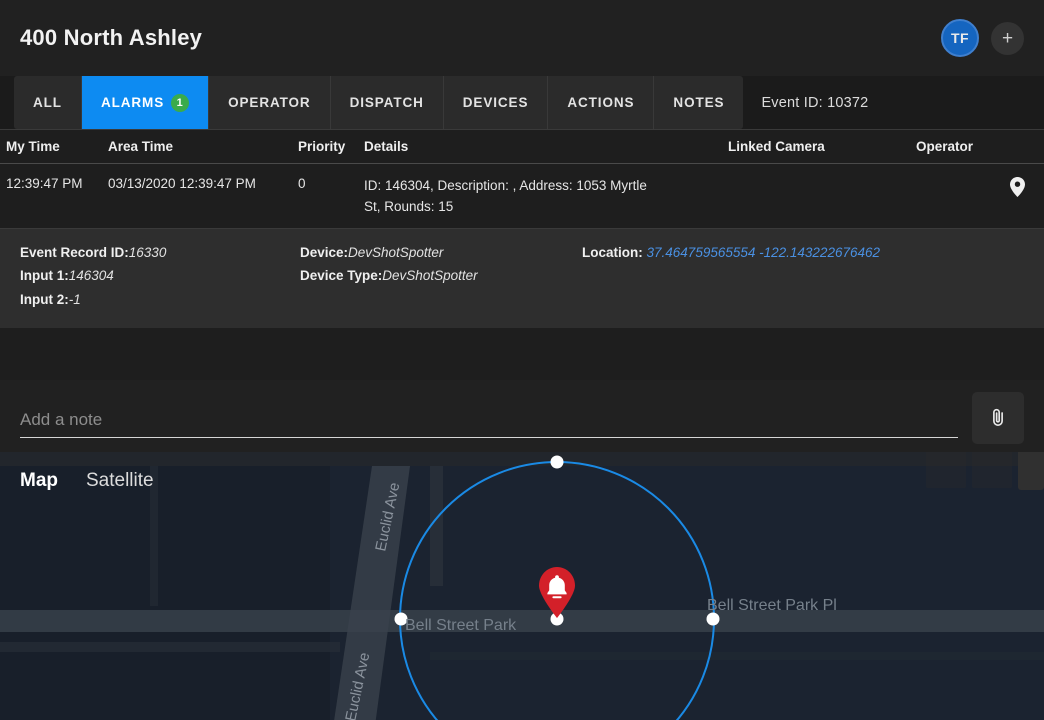  What do you see at coordinates (815, 102) in the screenshot?
I see `event-id: Event ID: 10372` at bounding box center [815, 102].